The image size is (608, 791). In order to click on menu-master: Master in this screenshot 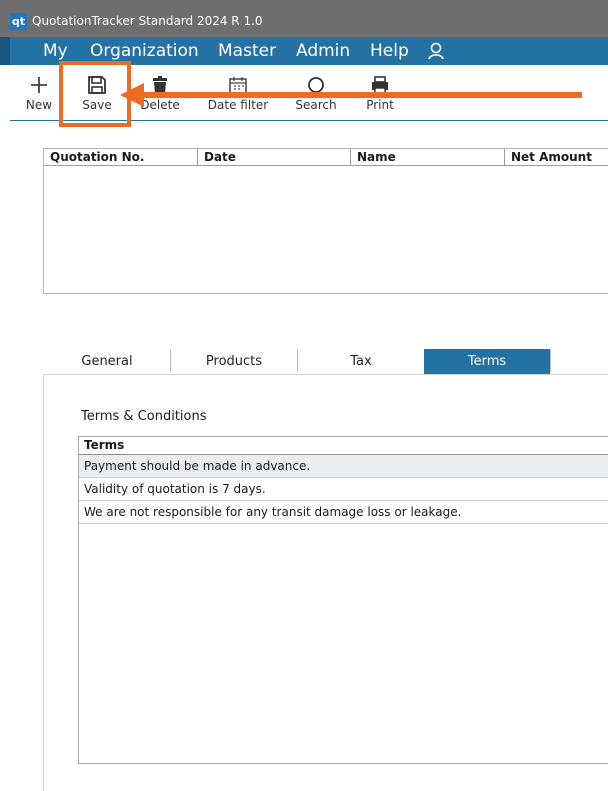, I will do `click(247, 51)`.